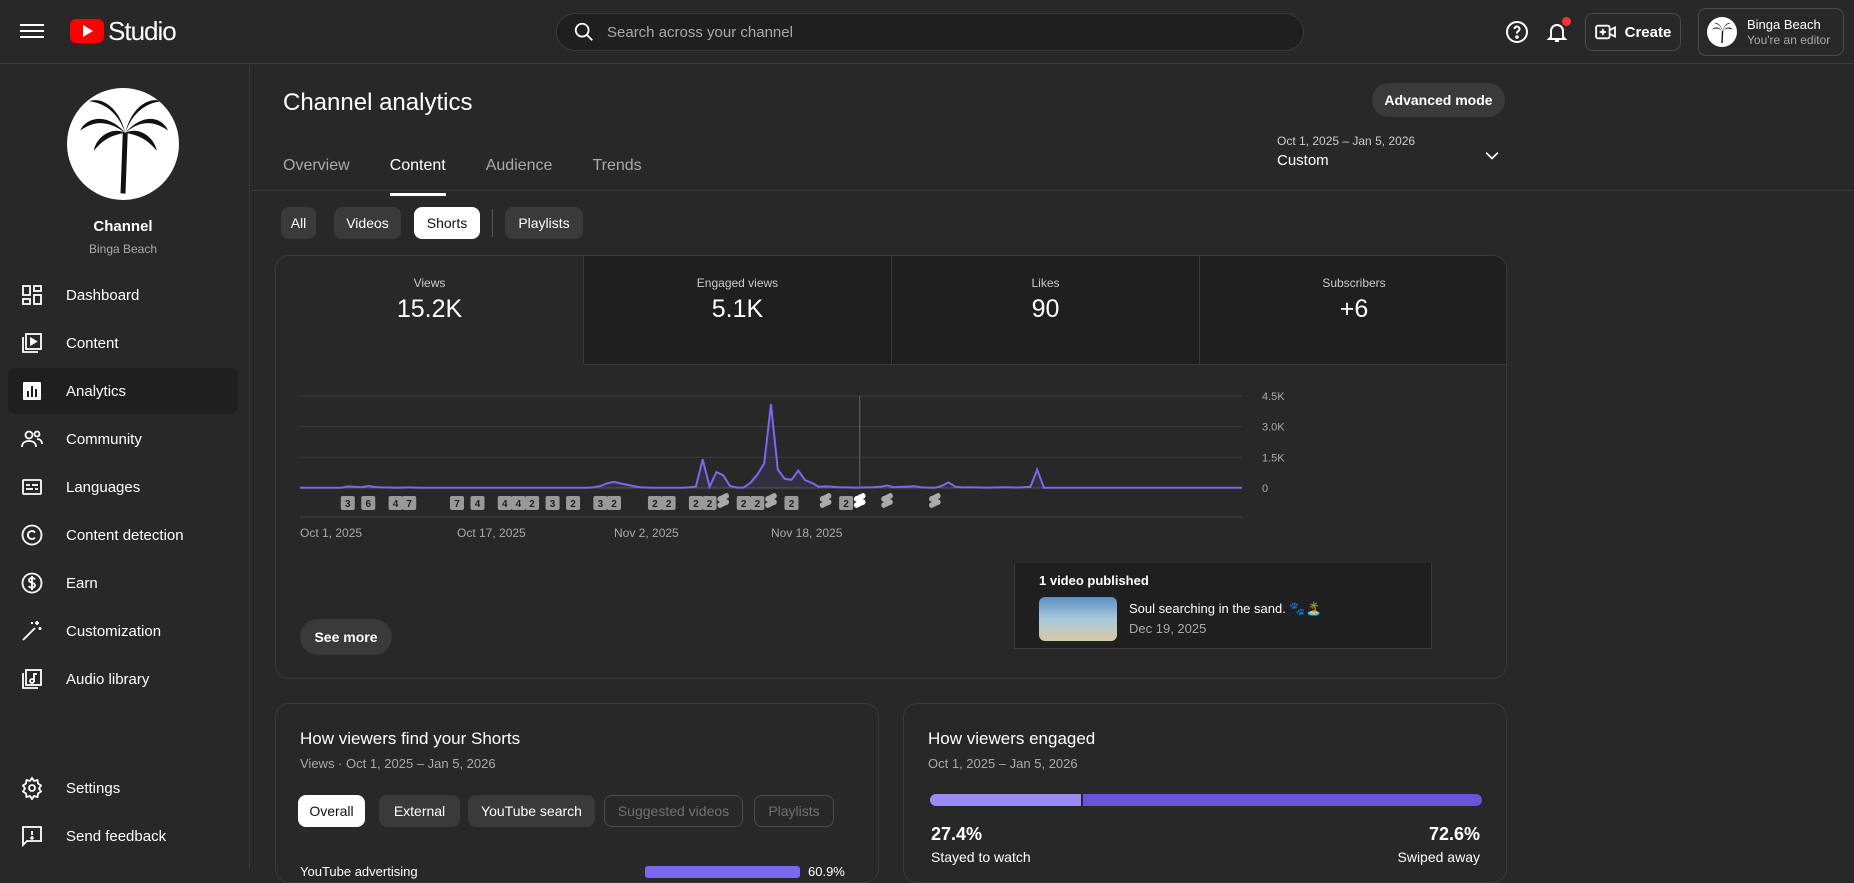 This screenshot has width=1854, height=883. I want to click on chip-playlists: Playlists, so click(794, 811).